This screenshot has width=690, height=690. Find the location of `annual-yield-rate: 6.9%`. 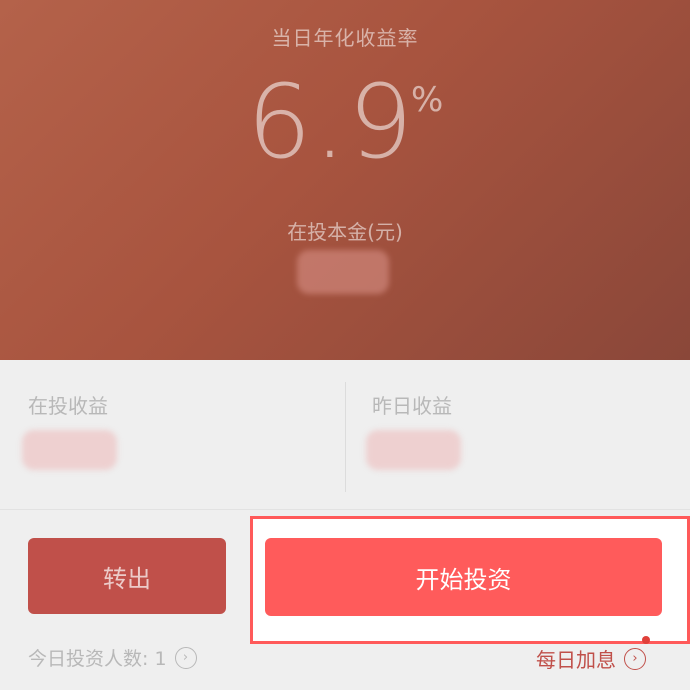

annual-yield-rate: 6.9% is located at coordinates (345, 123).